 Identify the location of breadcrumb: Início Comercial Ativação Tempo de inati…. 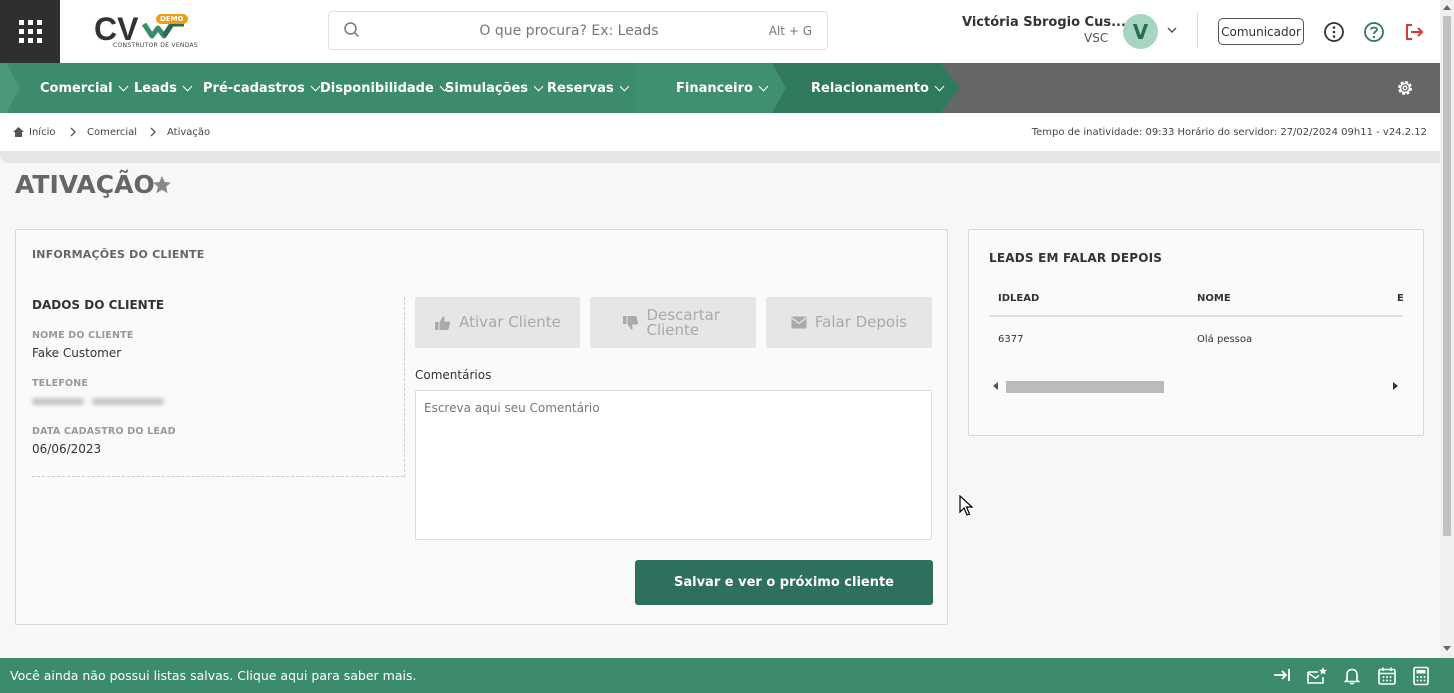
(720, 133).